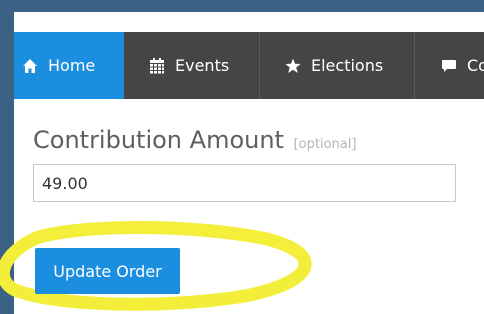 This screenshot has height=314, width=484. Describe the element at coordinates (325, 144) in the screenshot. I see `optional-hint: [optional]` at that location.